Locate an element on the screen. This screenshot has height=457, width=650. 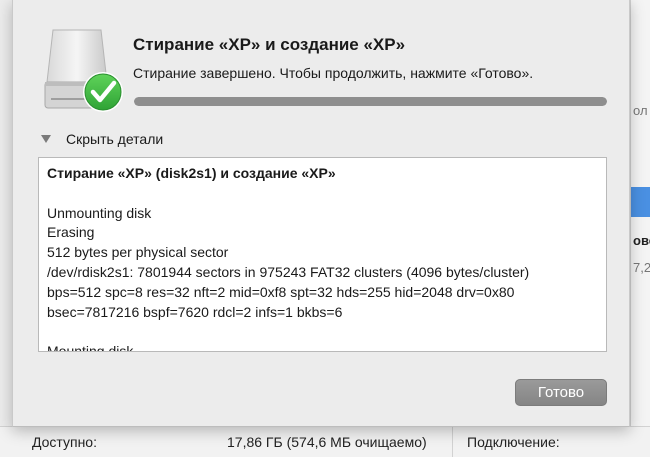
log-line: Erasing is located at coordinates (71, 232).